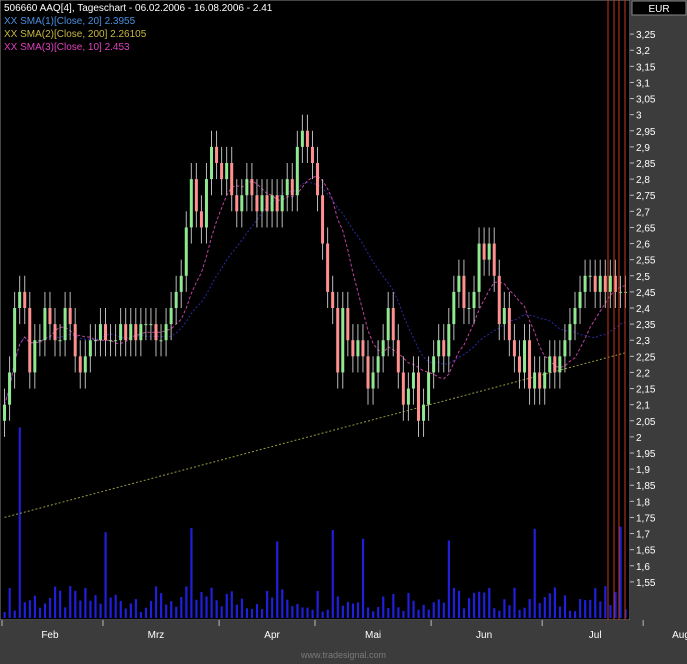 This screenshot has height=664, width=687. What do you see at coordinates (343, 655) in the screenshot?
I see `watermark: www.tradesignal.com` at bounding box center [343, 655].